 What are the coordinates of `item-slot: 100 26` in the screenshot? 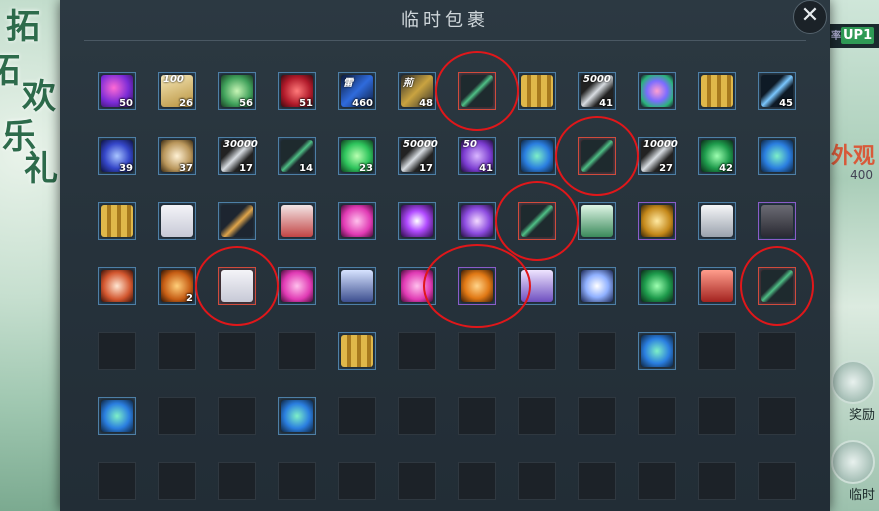 It's located at (177, 91).